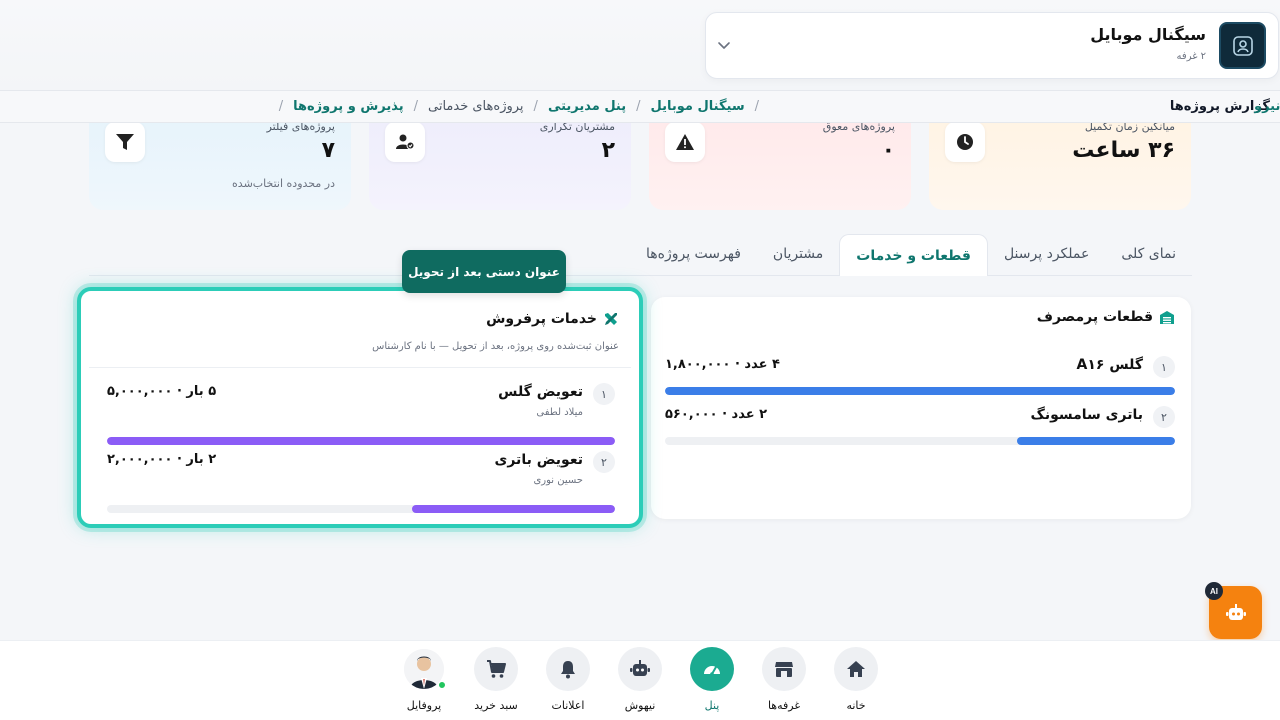 The height and width of the screenshot is (720, 1280). Describe the element at coordinates (856, 705) in the screenshot. I see `nav-label: خانه` at that location.